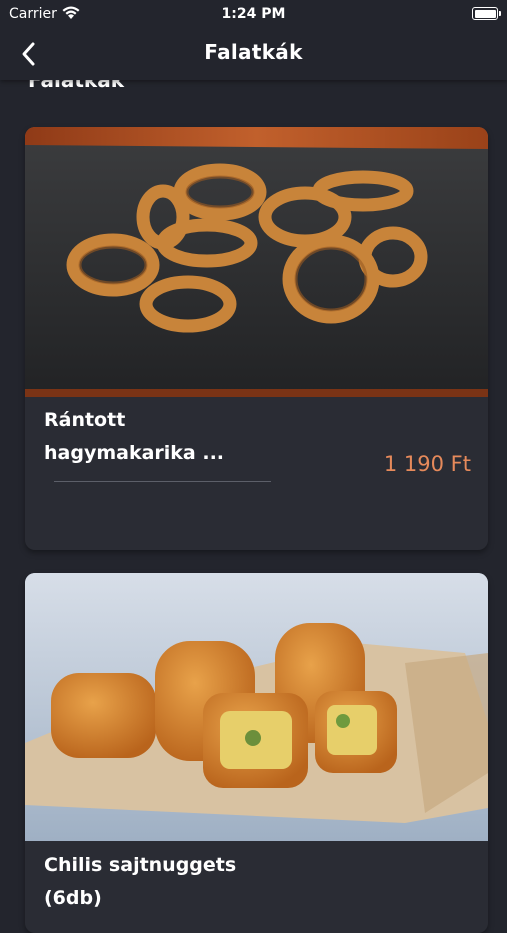 The image size is (507, 933). Describe the element at coordinates (174, 882) in the screenshot. I see `product-name: Chilis sajtnuggets (6db)` at that location.